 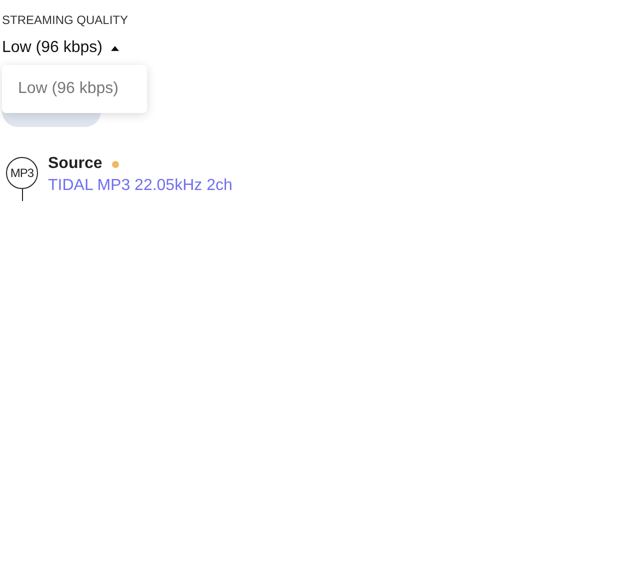 What do you see at coordinates (114, 48) in the screenshot?
I see `caret-icon` at bounding box center [114, 48].